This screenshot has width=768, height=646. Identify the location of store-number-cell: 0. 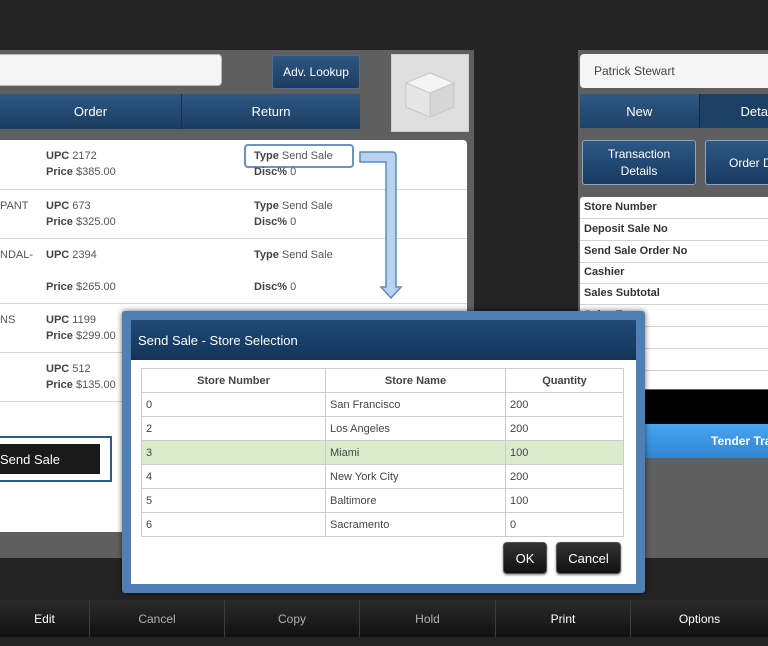
(233, 404).